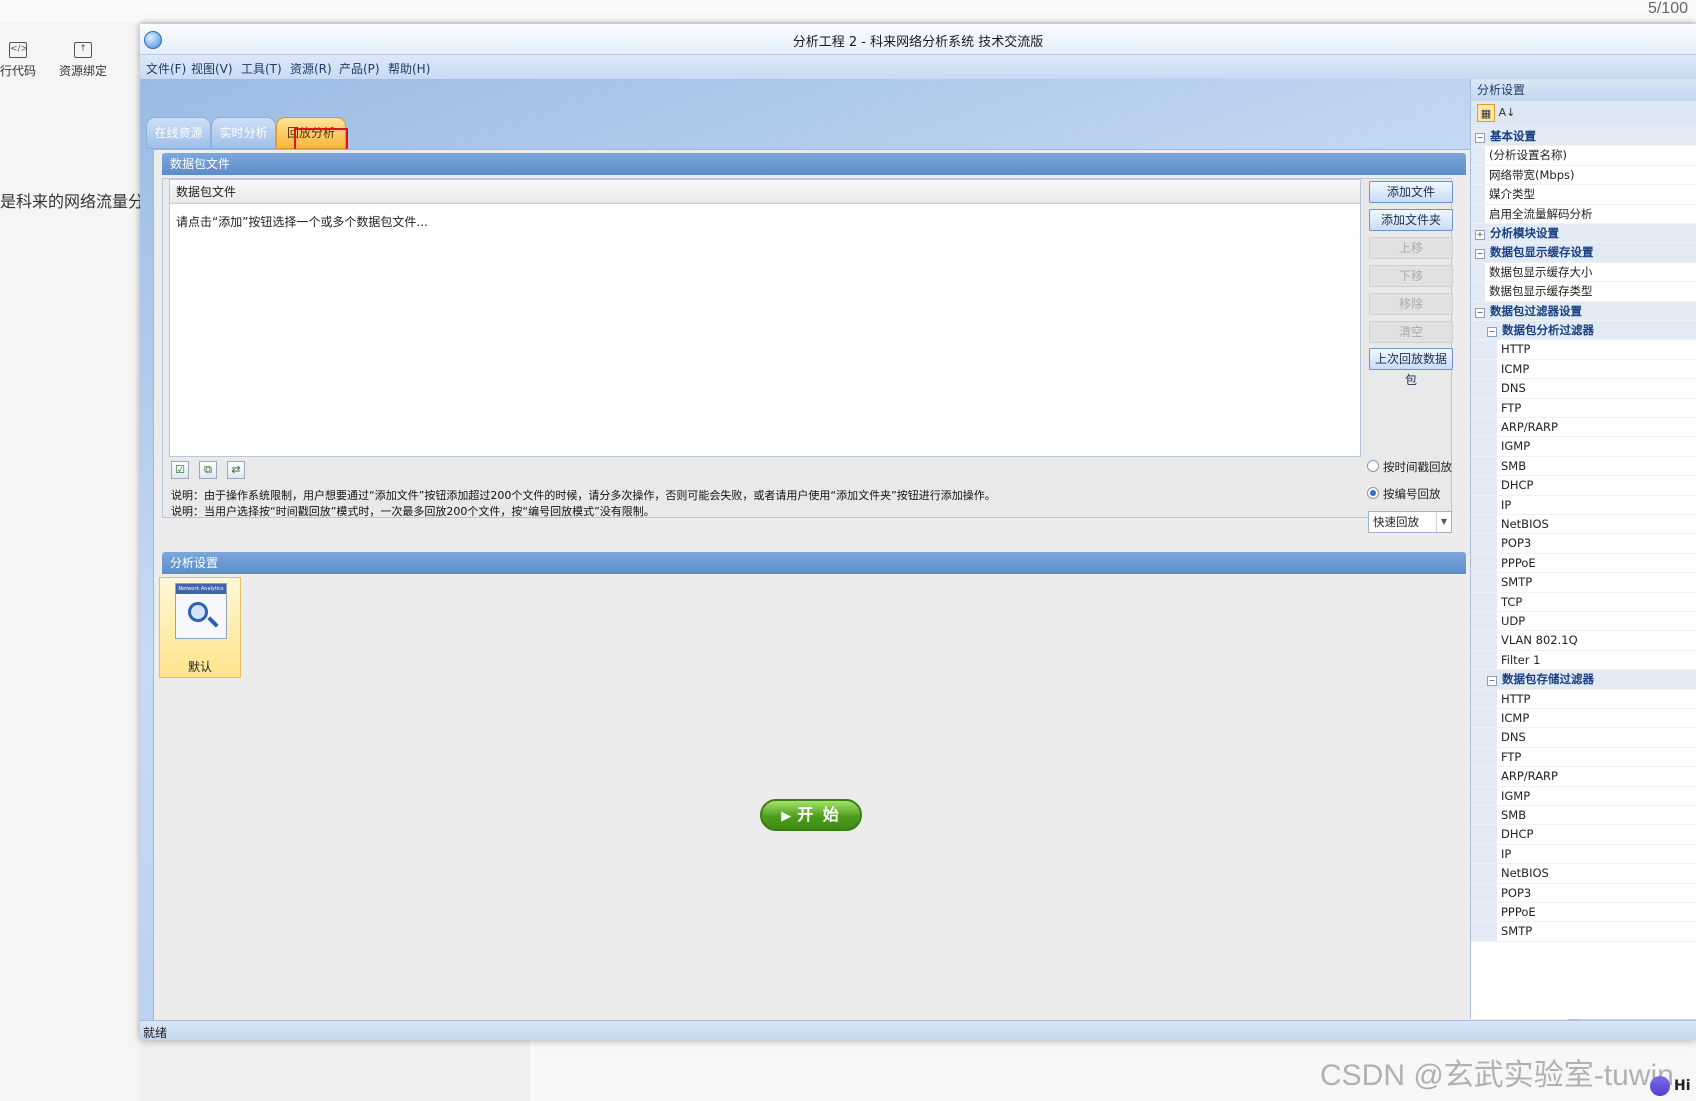 This screenshot has height=1101, width=1696. Describe the element at coordinates (1486, 113) in the screenshot. I see `categorized-view-icon: ▦` at that location.